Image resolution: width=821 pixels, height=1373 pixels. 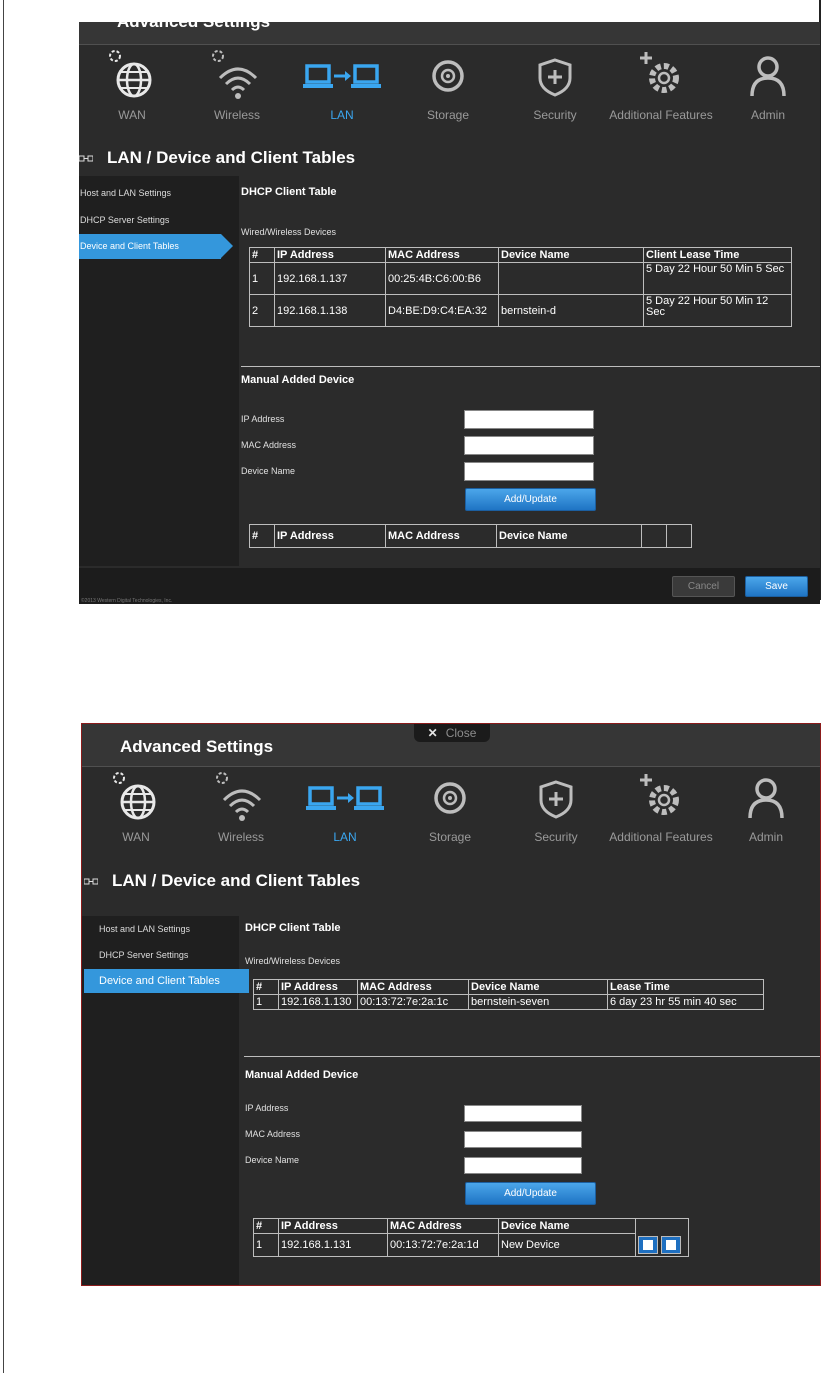 What do you see at coordinates (432, 733) in the screenshot?
I see `close-icon: ✕` at bounding box center [432, 733].